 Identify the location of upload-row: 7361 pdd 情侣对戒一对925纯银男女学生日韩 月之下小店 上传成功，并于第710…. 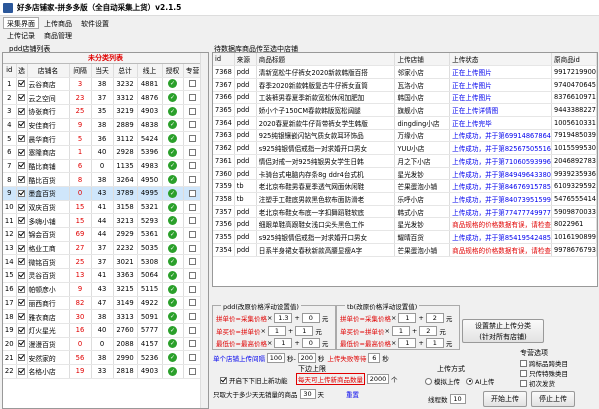
(405, 161).